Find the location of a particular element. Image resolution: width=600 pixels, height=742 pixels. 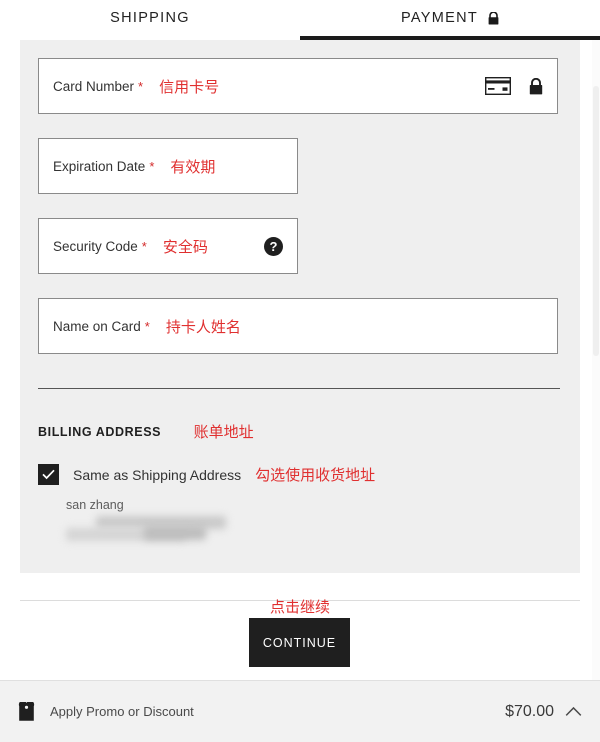

price-tag-icon is located at coordinates (26, 711).